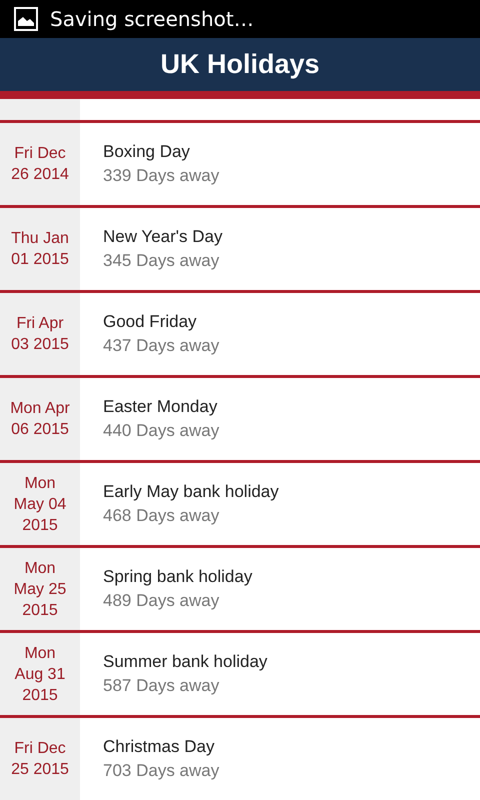  I want to click on days-away: 489 Days away, so click(161, 601).